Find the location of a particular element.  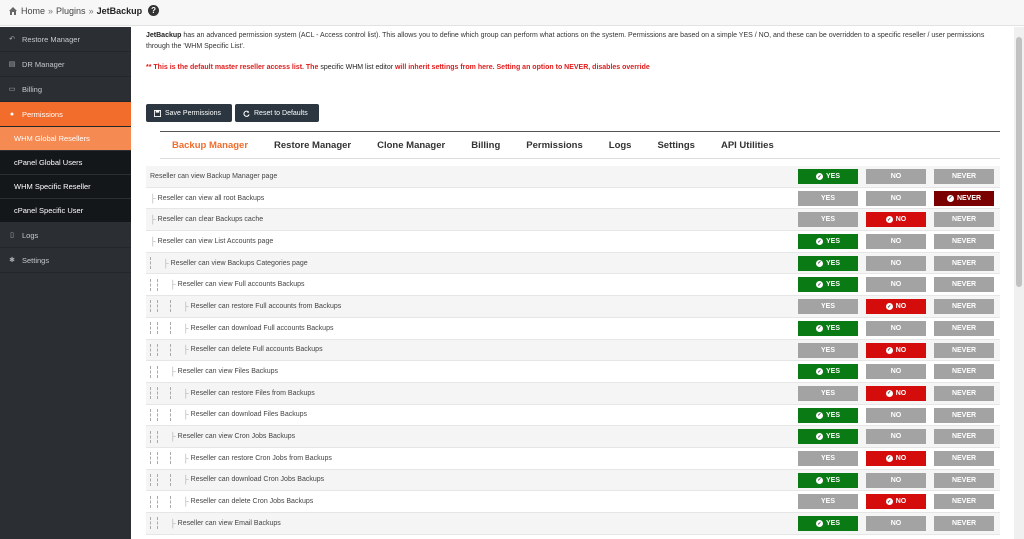

tab-logs: Logs is located at coordinates (620, 145).